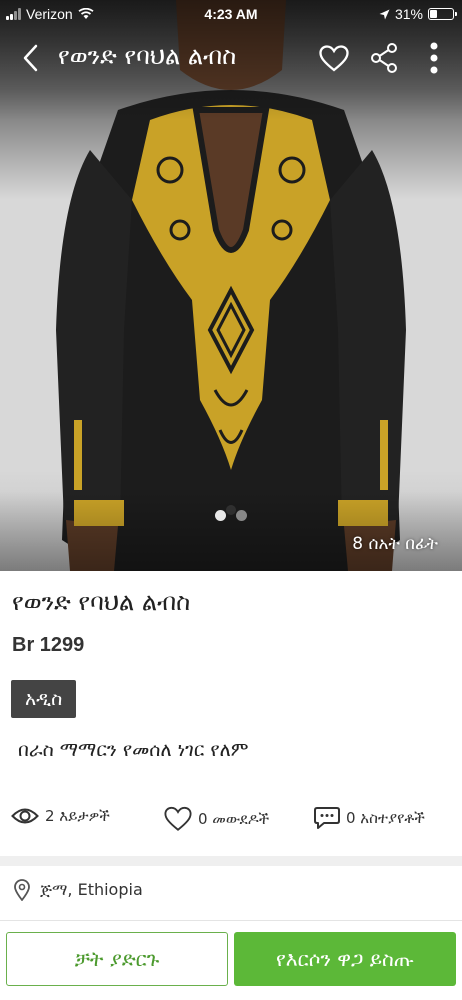  I want to click on likes-stat: 0 መውደዶች, so click(216, 819).